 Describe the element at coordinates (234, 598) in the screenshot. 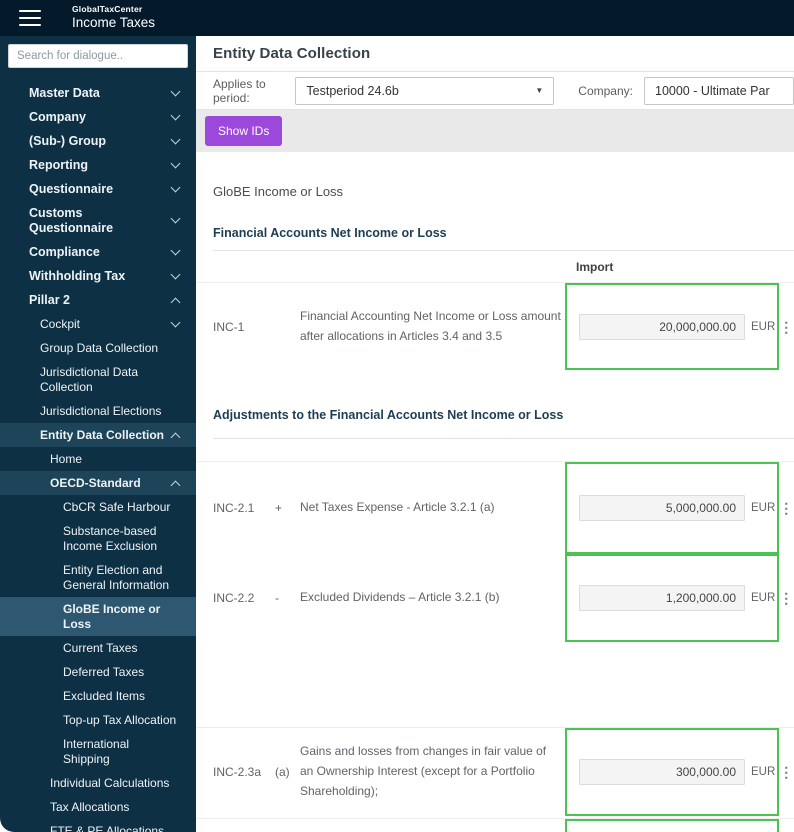

I see `row-code: INC-2.2` at that location.